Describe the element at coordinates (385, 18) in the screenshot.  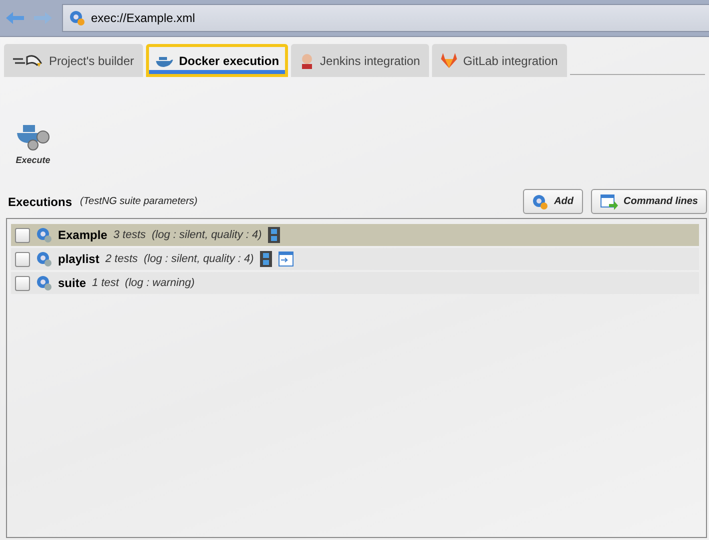
I see `address-field: exec://Example.xml` at that location.